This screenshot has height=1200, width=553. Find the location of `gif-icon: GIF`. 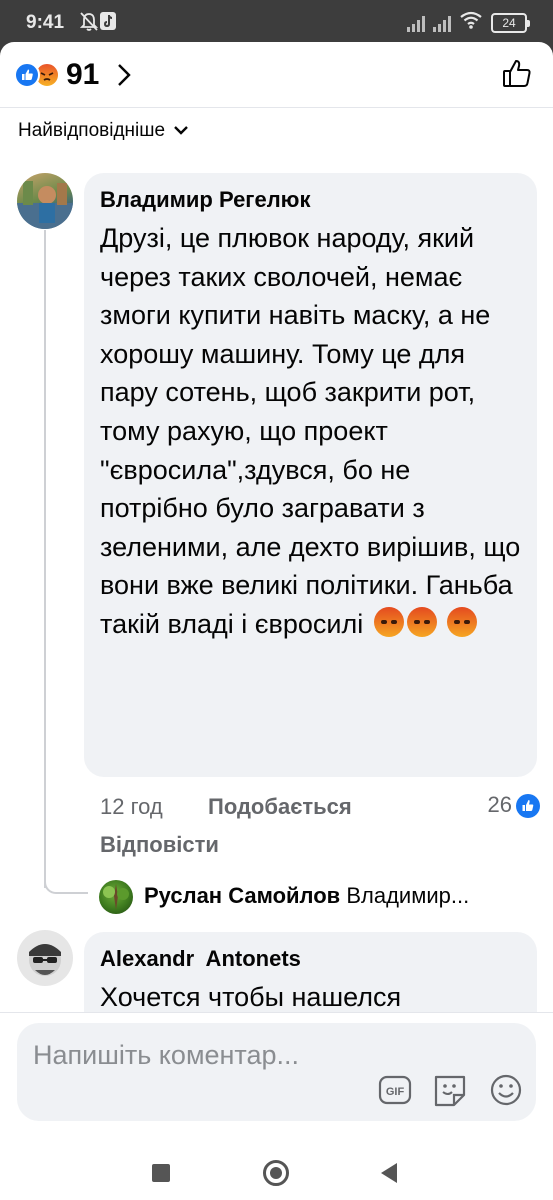

gif-icon: GIF is located at coordinates (395, 1092).